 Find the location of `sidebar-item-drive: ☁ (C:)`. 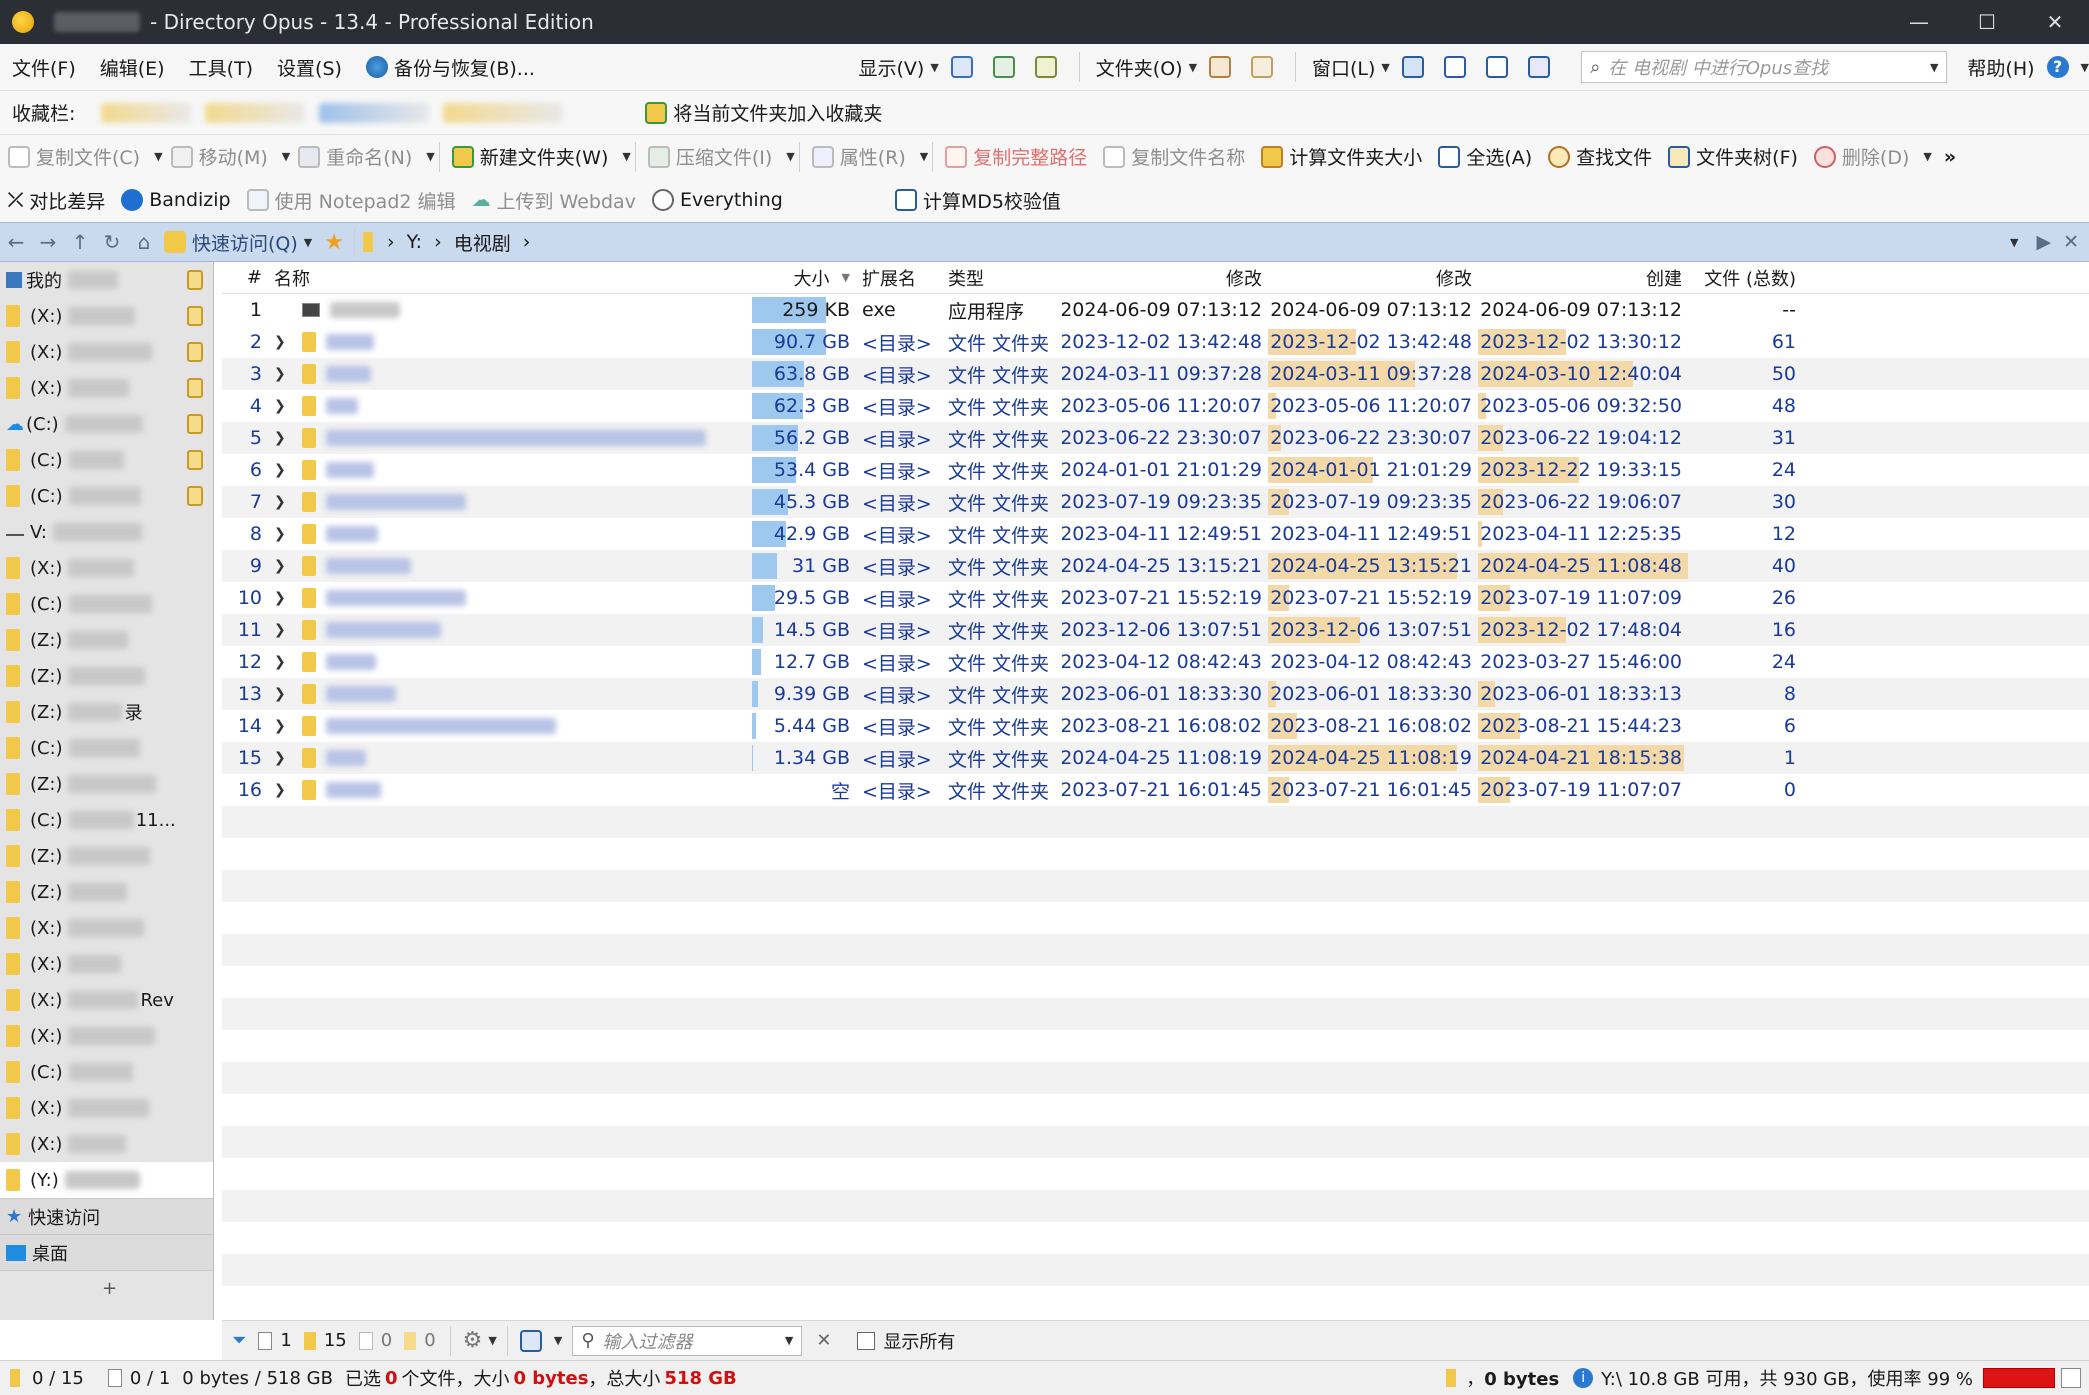

sidebar-item-drive: ☁ (C:) is located at coordinates (106, 424).